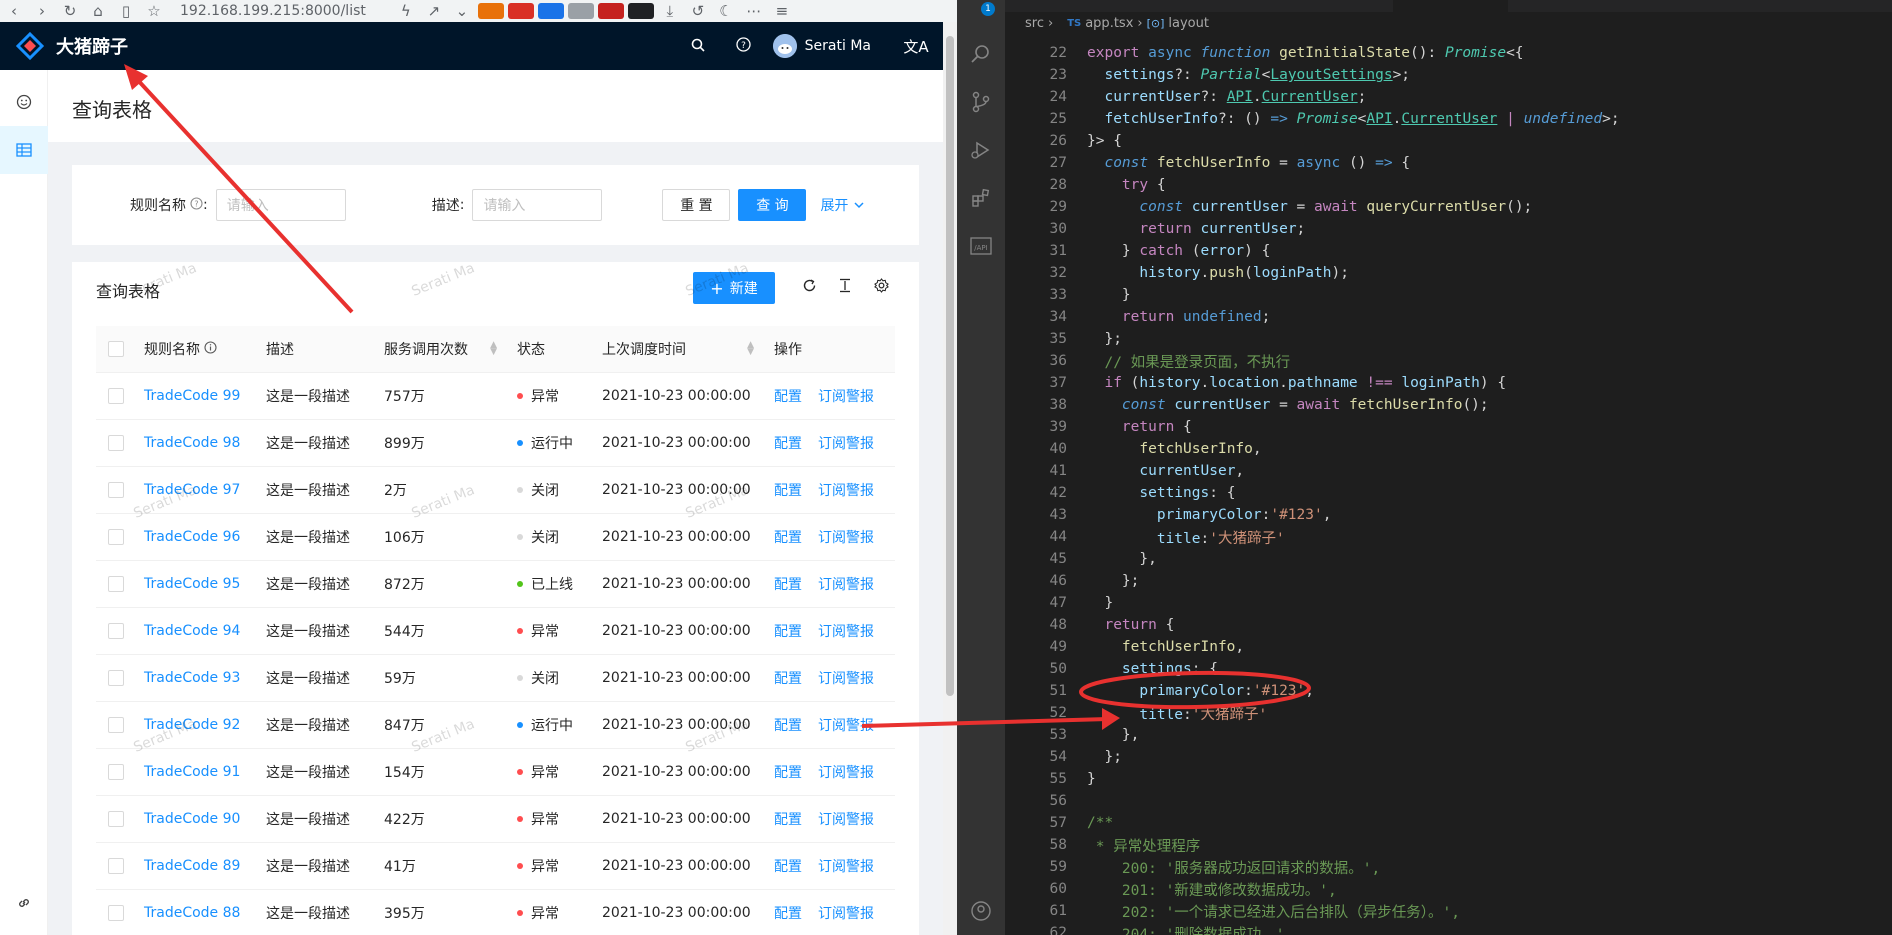 This screenshot has width=1892, height=935. Describe the element at coordinates (537, 205) in the screenshot. I see `description-input: 请输入` at that location.